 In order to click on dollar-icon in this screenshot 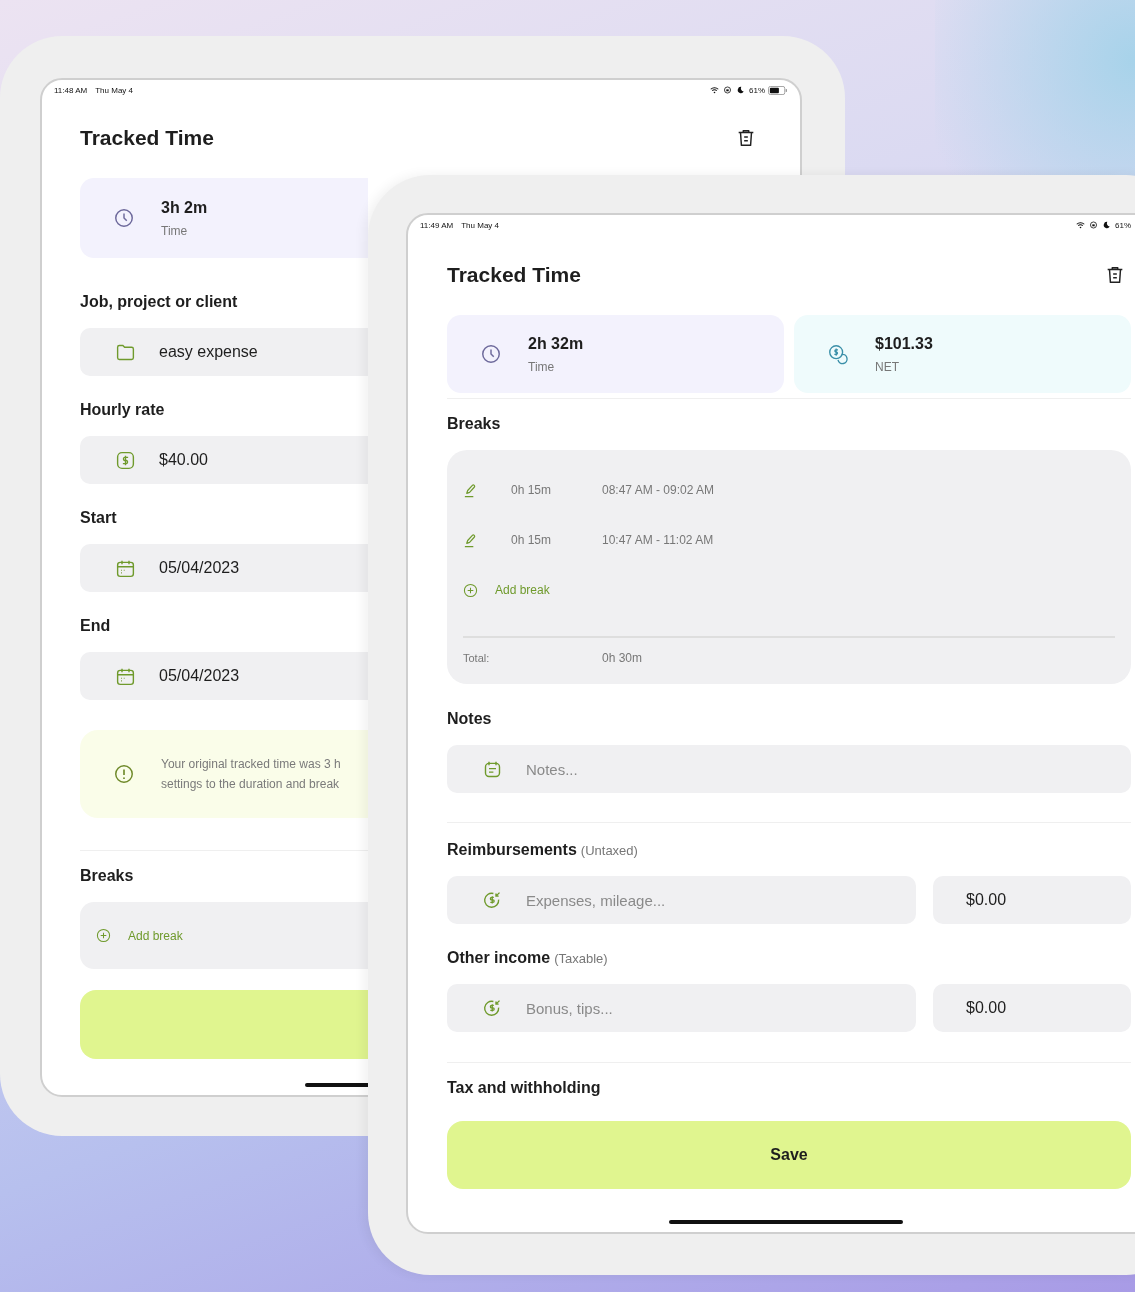, I will do `click(125, 460)`.